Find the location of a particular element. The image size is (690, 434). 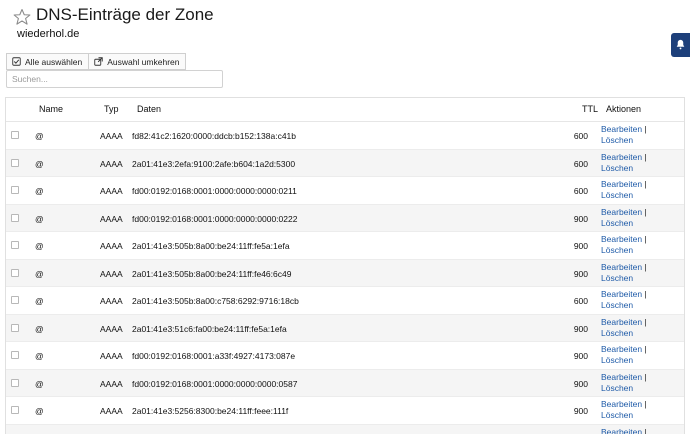

column-header-ttl: TTL is located at coordinates (590, 109).